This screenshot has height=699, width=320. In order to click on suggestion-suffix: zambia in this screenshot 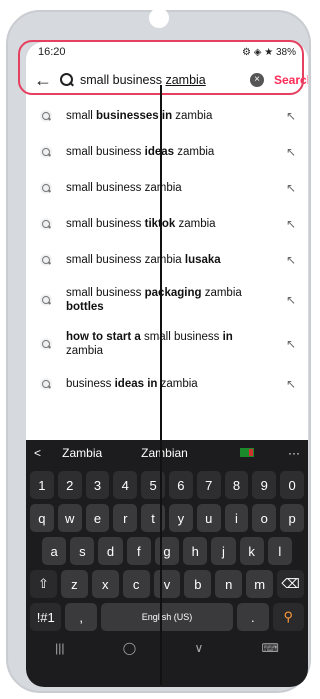, I will do `click(192, 116)`.